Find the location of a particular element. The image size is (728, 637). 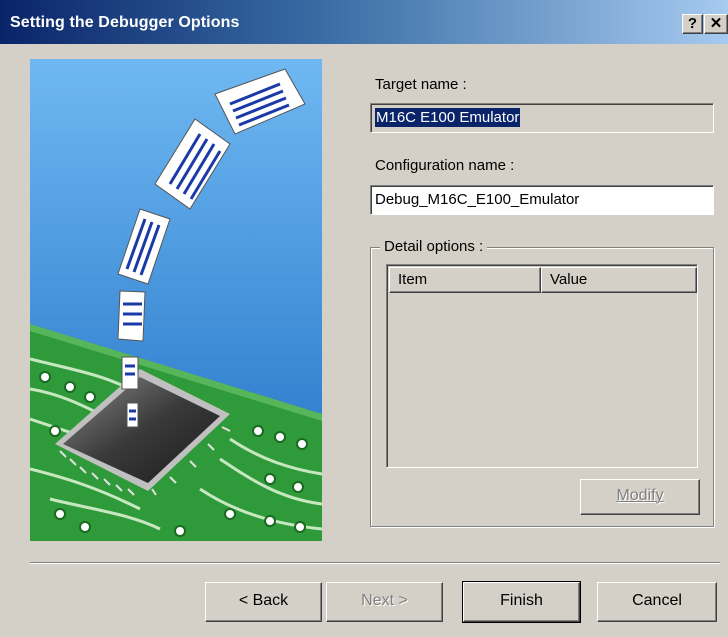

modify-label: Modify is located at coordinates (640, 495).